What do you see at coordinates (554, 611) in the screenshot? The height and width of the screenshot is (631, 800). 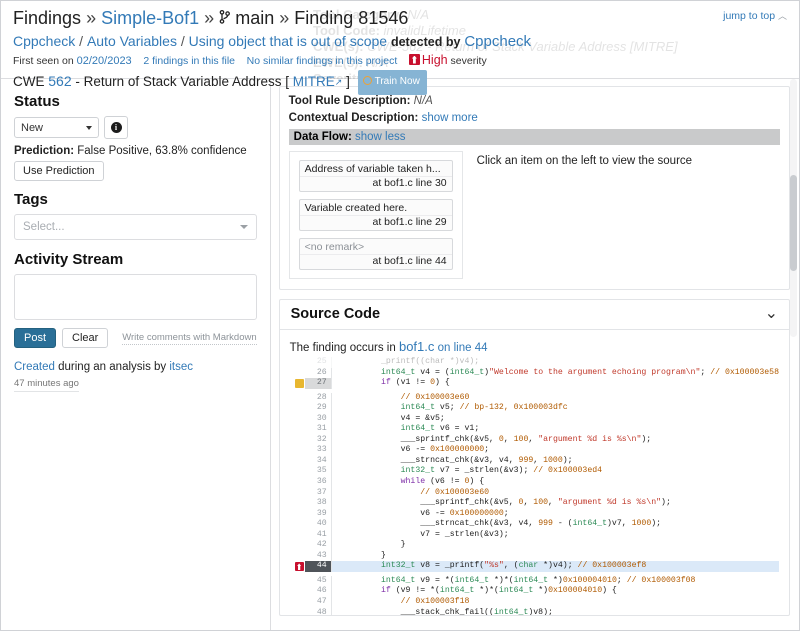 I see `code-line-text: ___stack_chk_fail((int64_t)v8);` at bounding box center [554, 611].